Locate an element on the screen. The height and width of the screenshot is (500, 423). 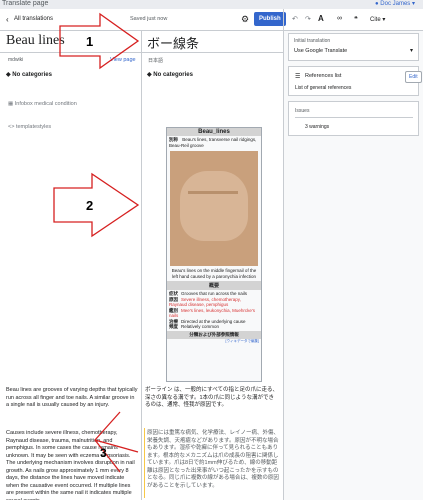
annotation-arrow-3-line-c is located at coordinates (107, 456).